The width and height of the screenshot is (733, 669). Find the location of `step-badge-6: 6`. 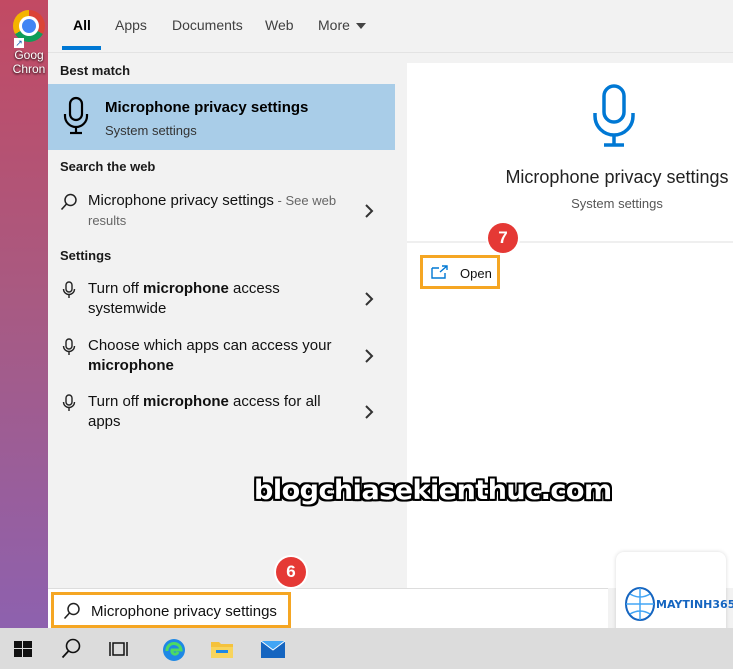

step-badge-6: 6 is located at coordinates (291, 572).